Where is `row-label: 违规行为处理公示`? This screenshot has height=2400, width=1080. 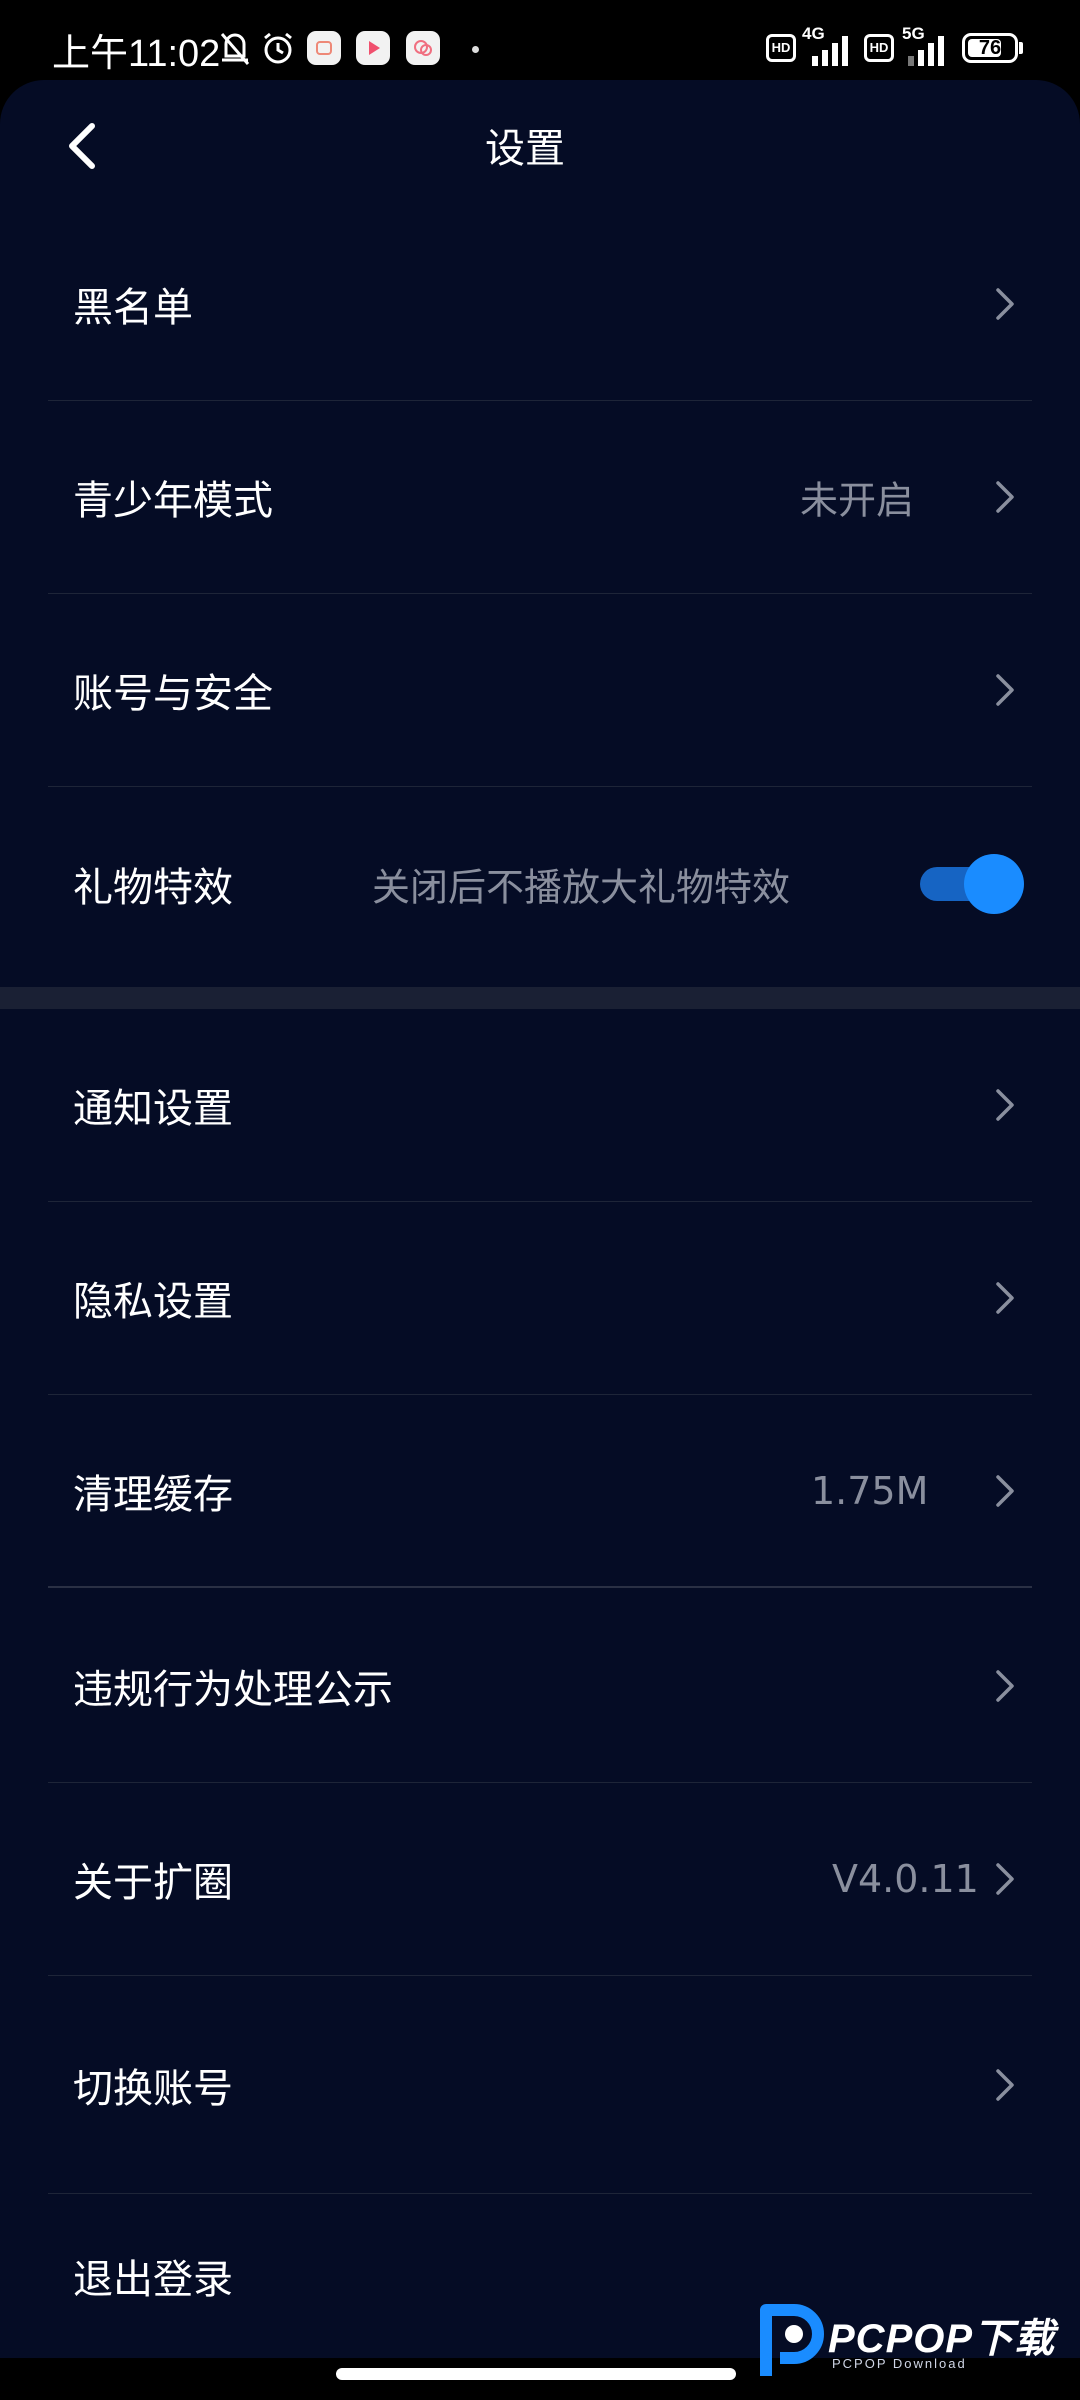
row-label: 违规行为处理公示 is located at coordinates (233, 1690).